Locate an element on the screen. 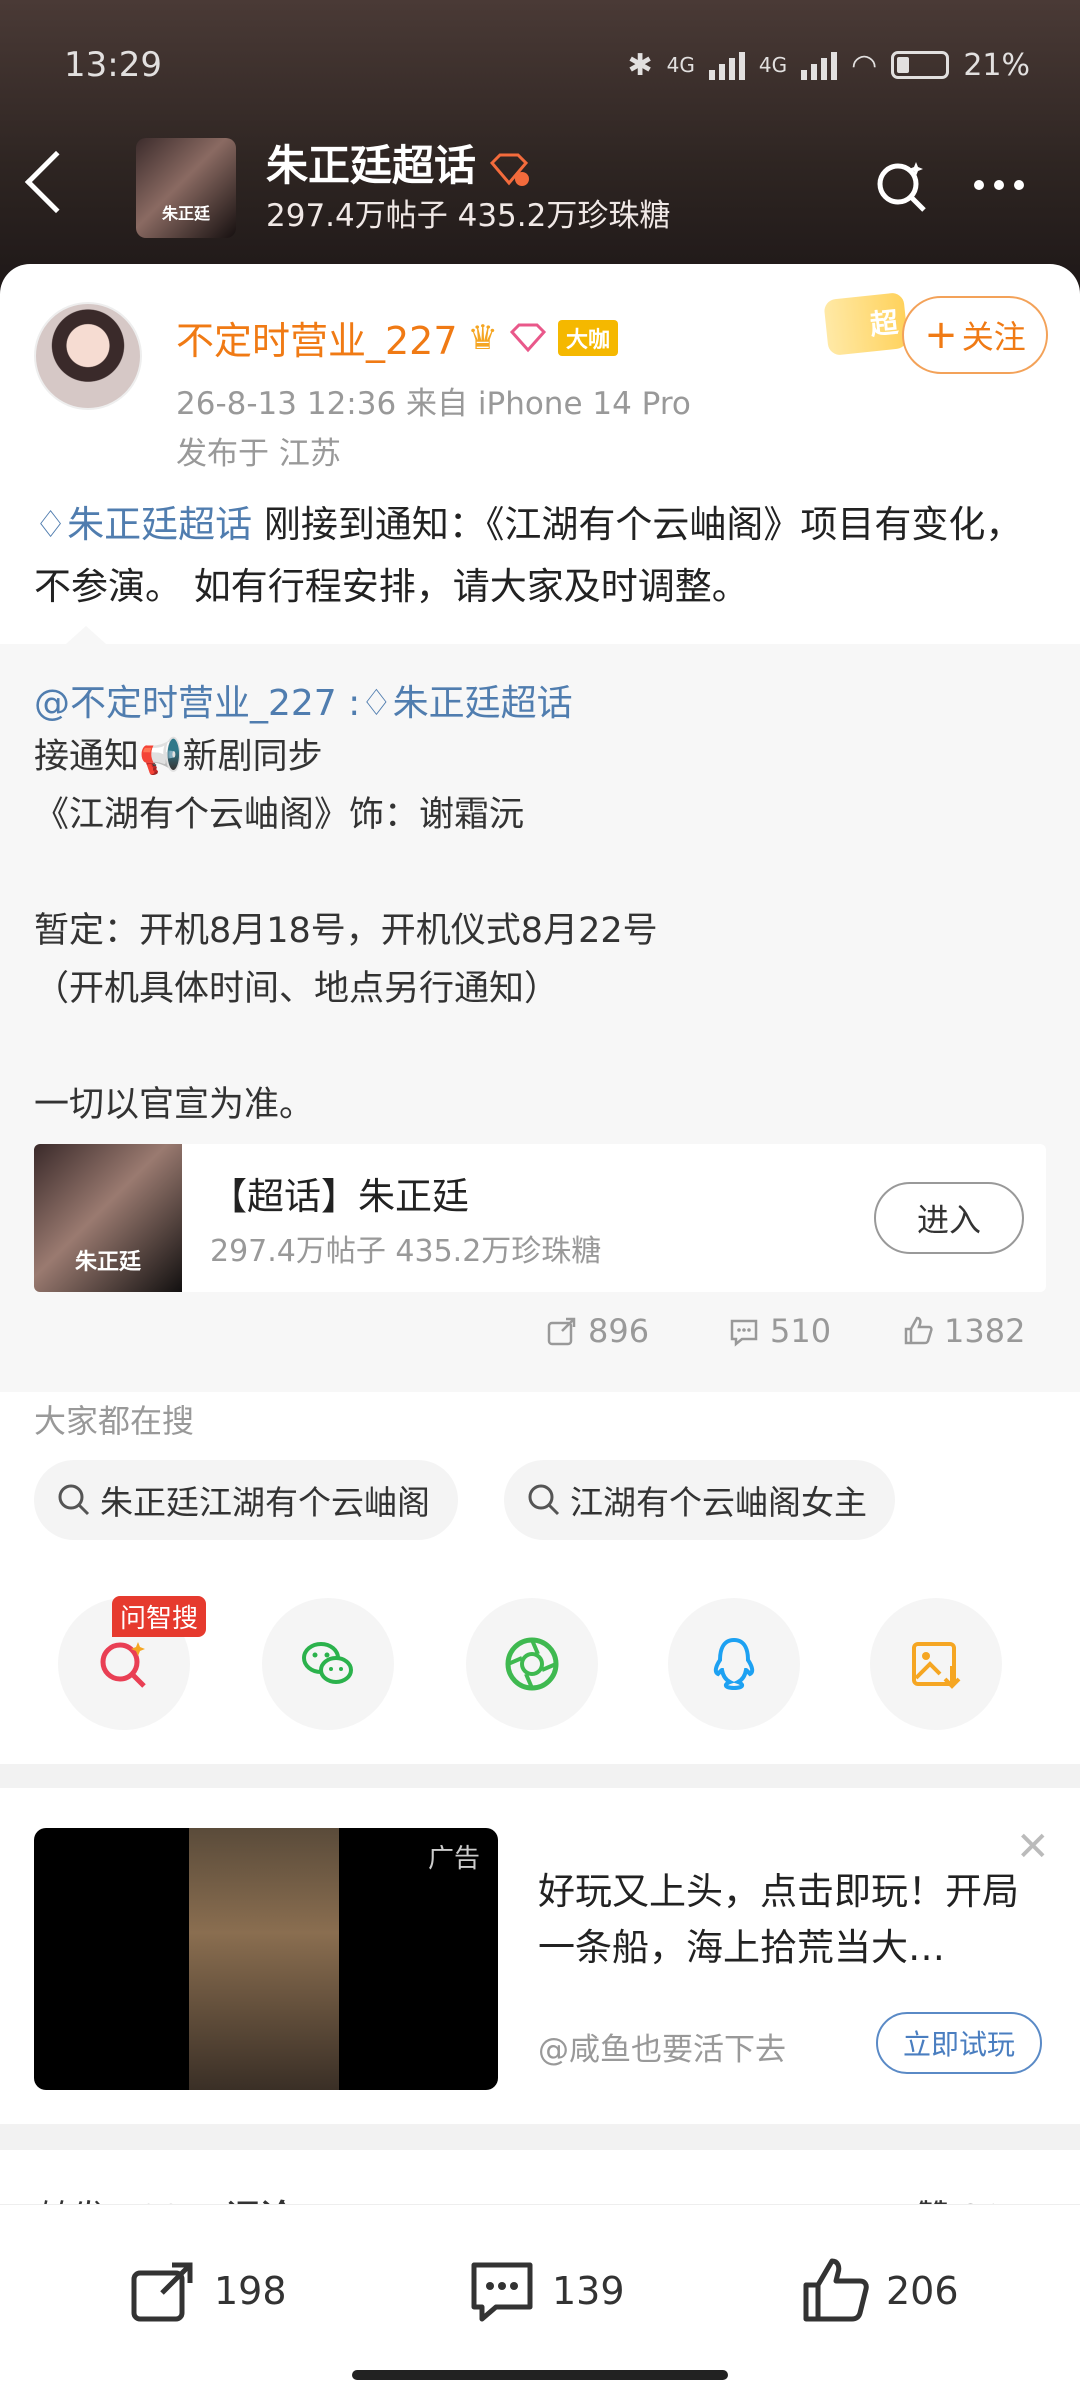  repost-button: 198 is located at coordinates (207, 2291).